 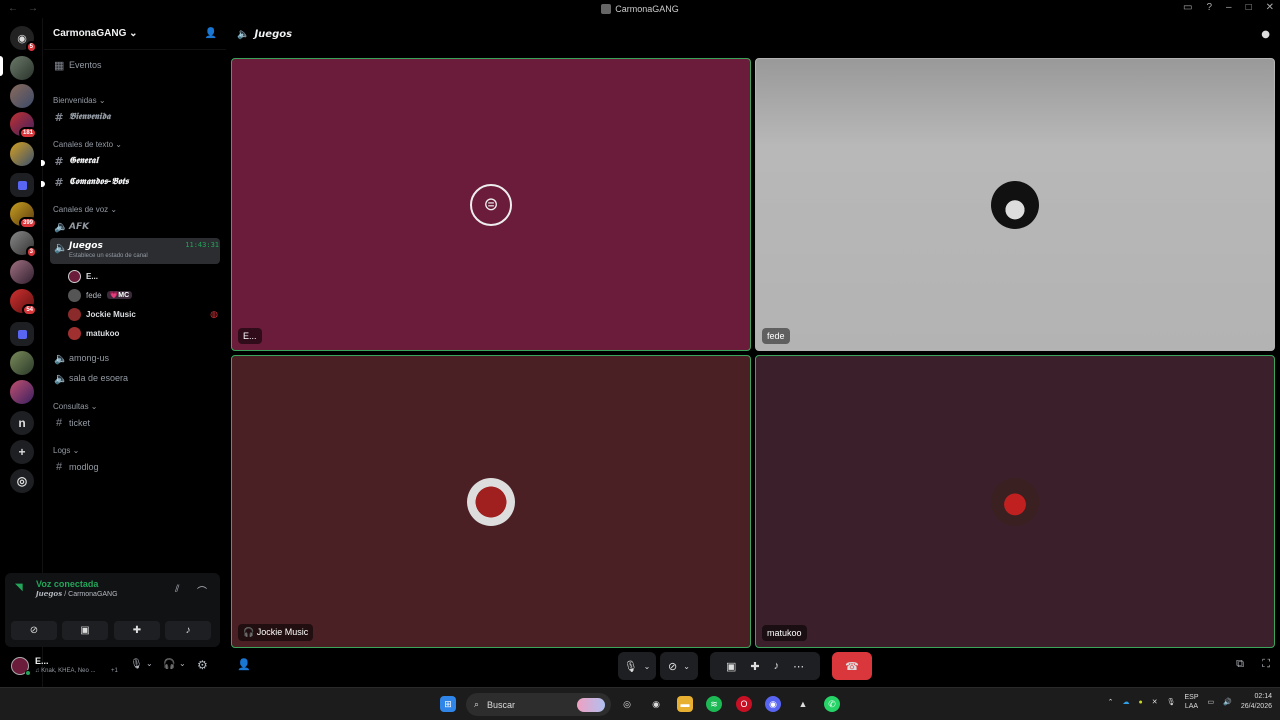 I want to click on more-icon: ⋯, so click(x=798, y=666).